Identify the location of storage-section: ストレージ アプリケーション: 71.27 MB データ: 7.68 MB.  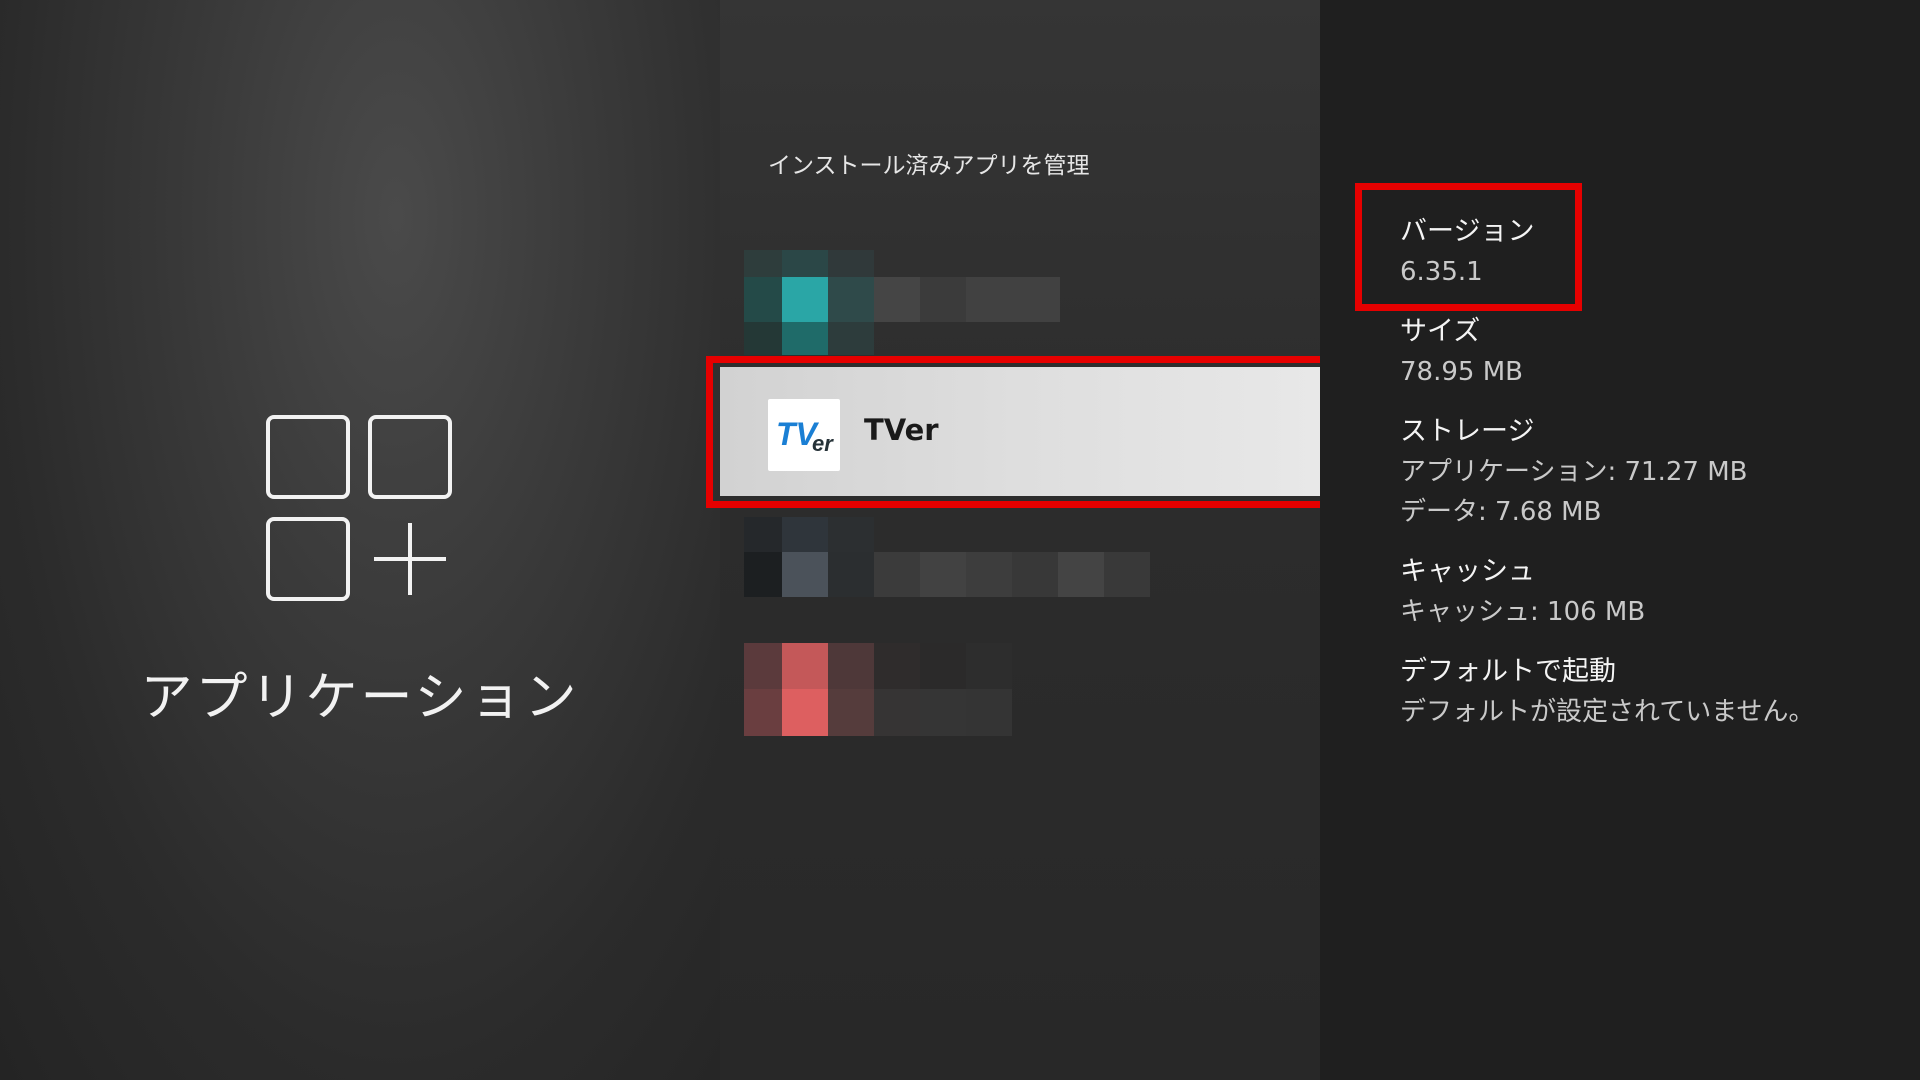
(1573, 472).